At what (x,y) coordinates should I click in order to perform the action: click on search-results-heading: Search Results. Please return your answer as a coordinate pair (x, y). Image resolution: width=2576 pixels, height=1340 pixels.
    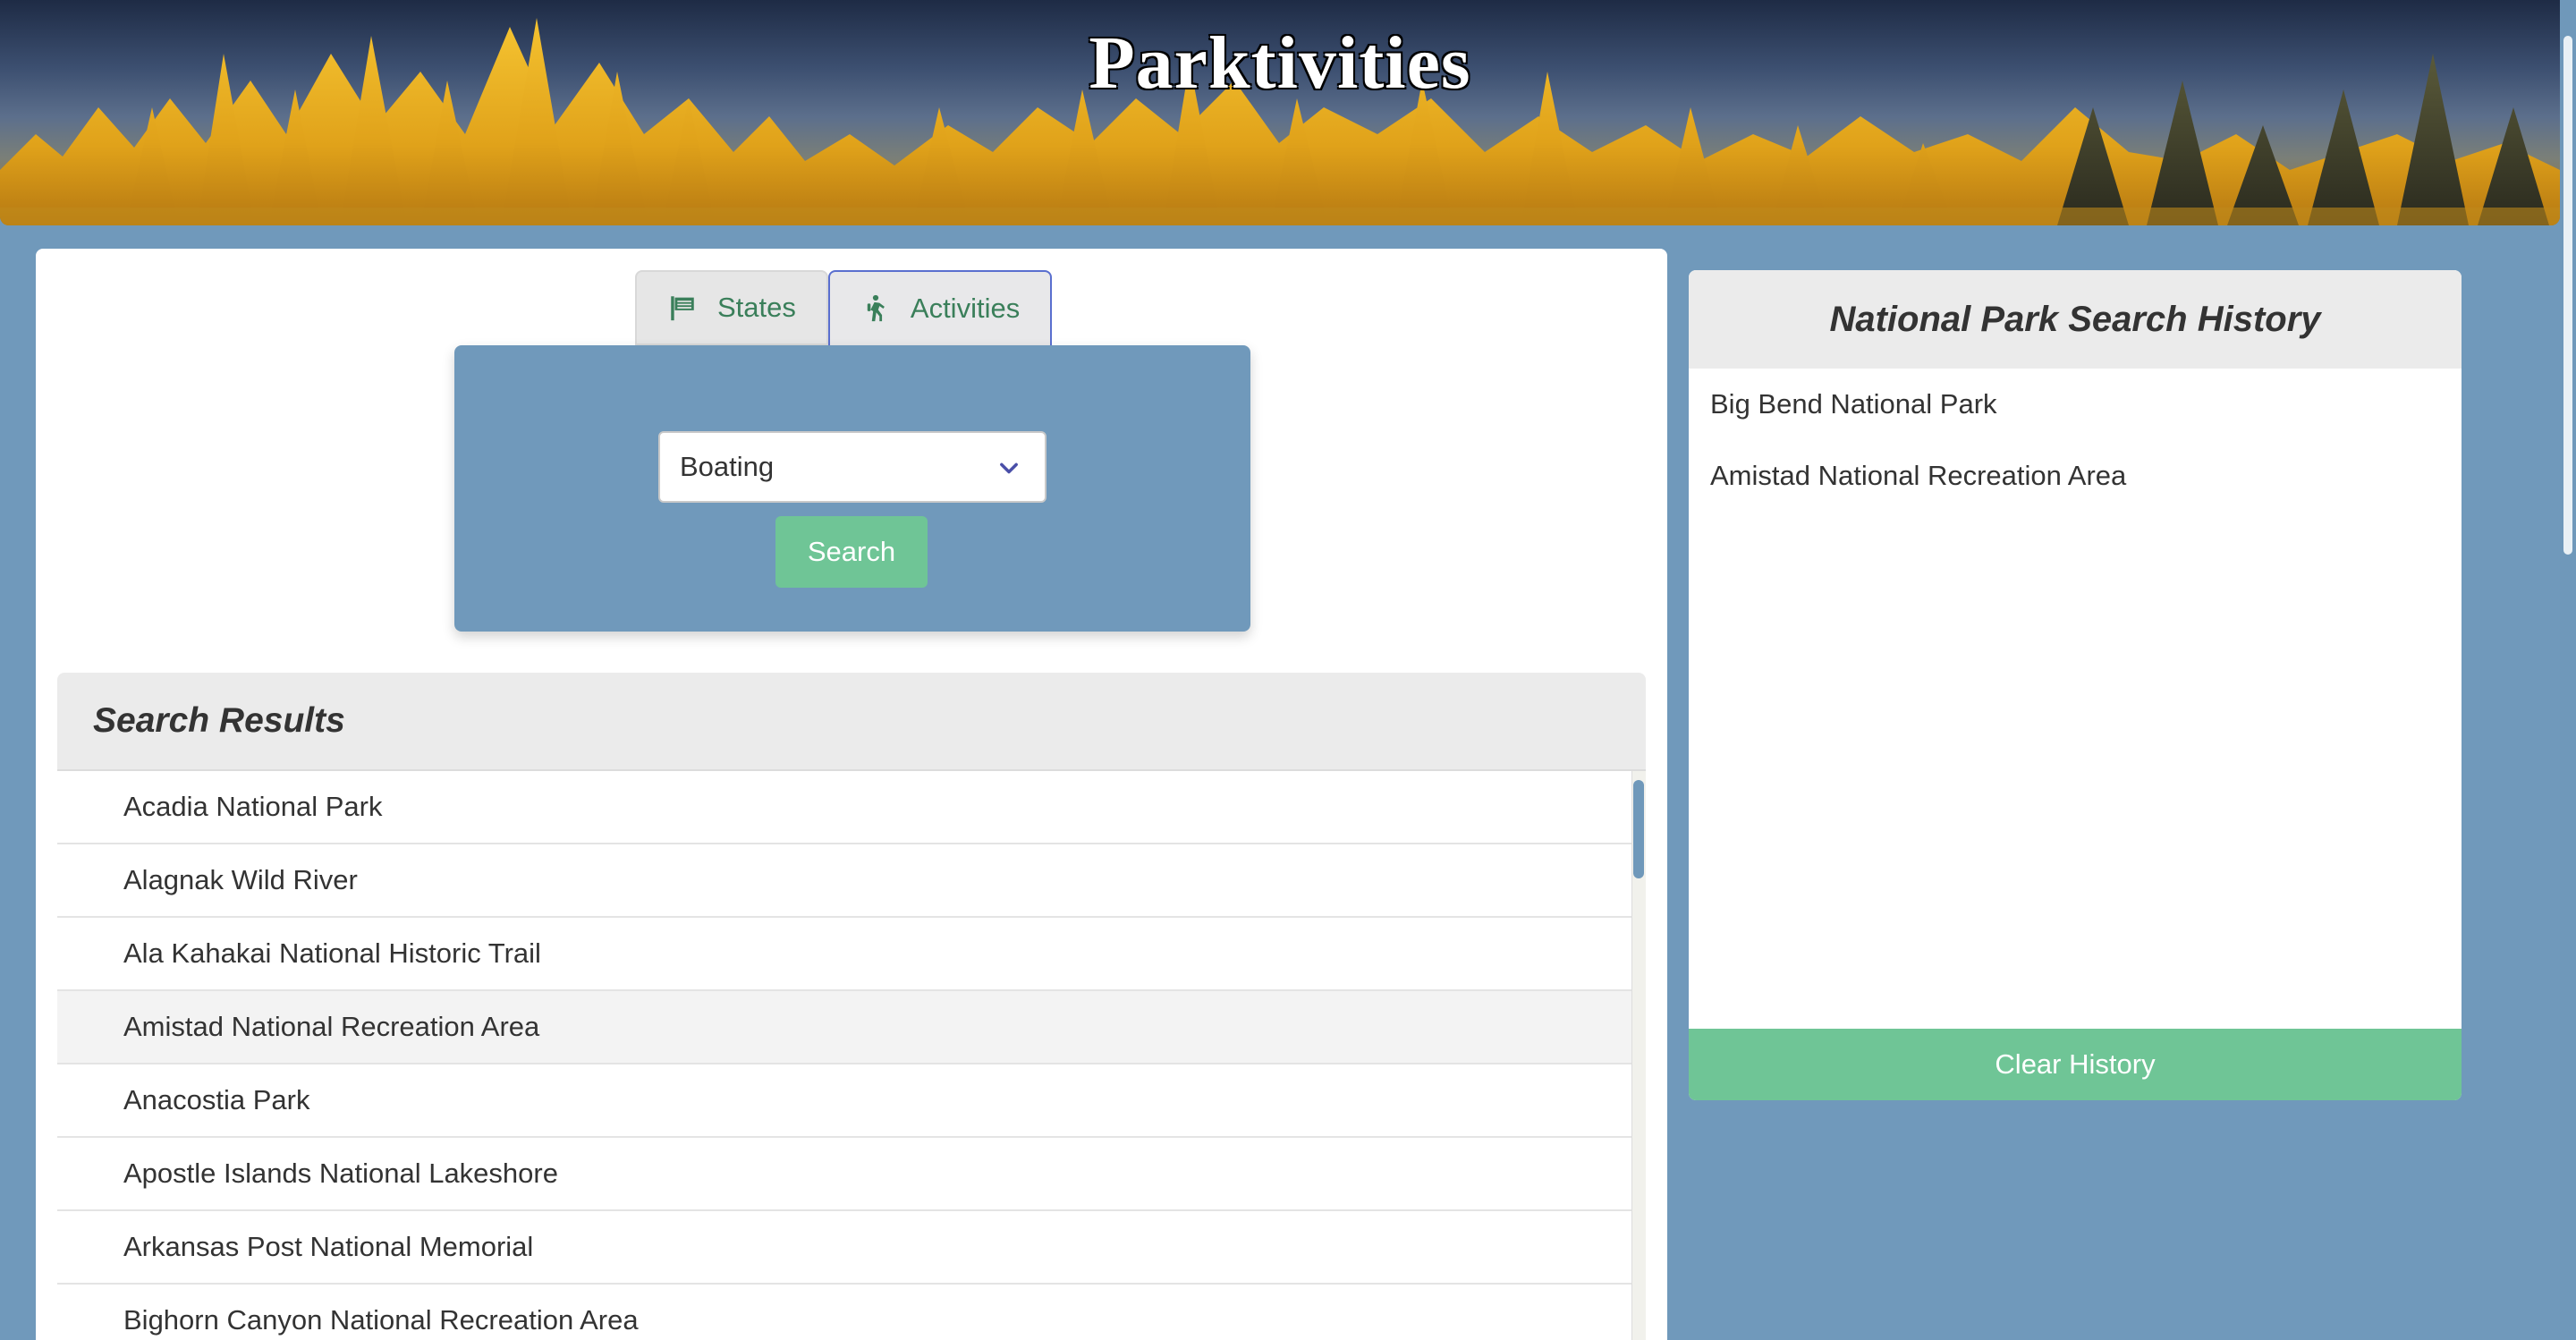
    Looking at the image, I should click on (851, 722).